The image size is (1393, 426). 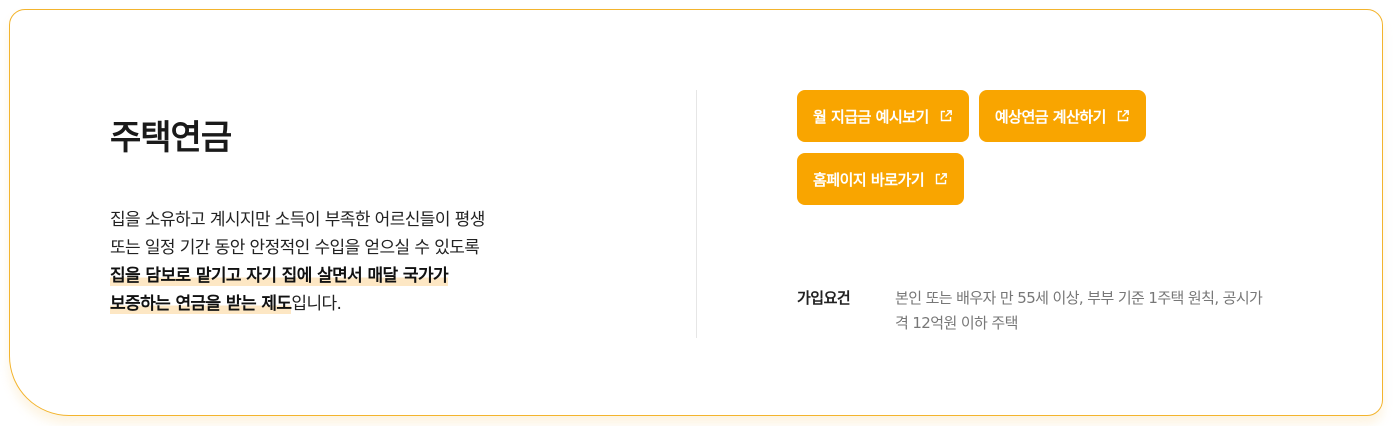 I want to click on action-buttons: 월 지급금 예시보기 예상연금 계산하기 홈페이지 바로가기, so click(x=1017, y=147).